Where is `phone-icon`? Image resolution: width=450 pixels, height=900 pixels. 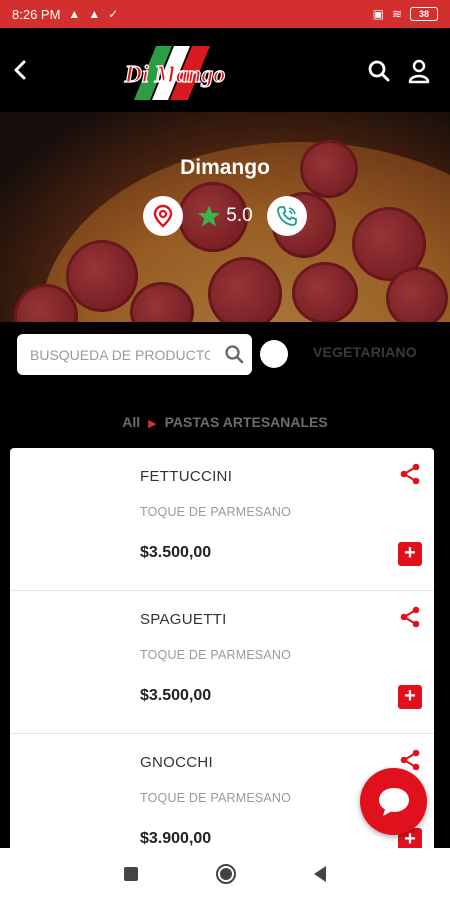
phone-icon is located at coordinates (286, 216).